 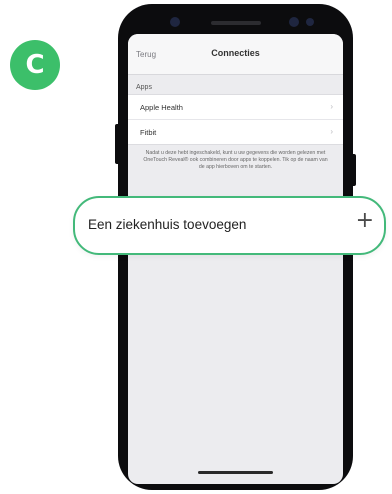 What do you see at coordinates (144, 87) in the screenshot?
I see `apps-section-header: Apps` at bounding box center [144, 87].